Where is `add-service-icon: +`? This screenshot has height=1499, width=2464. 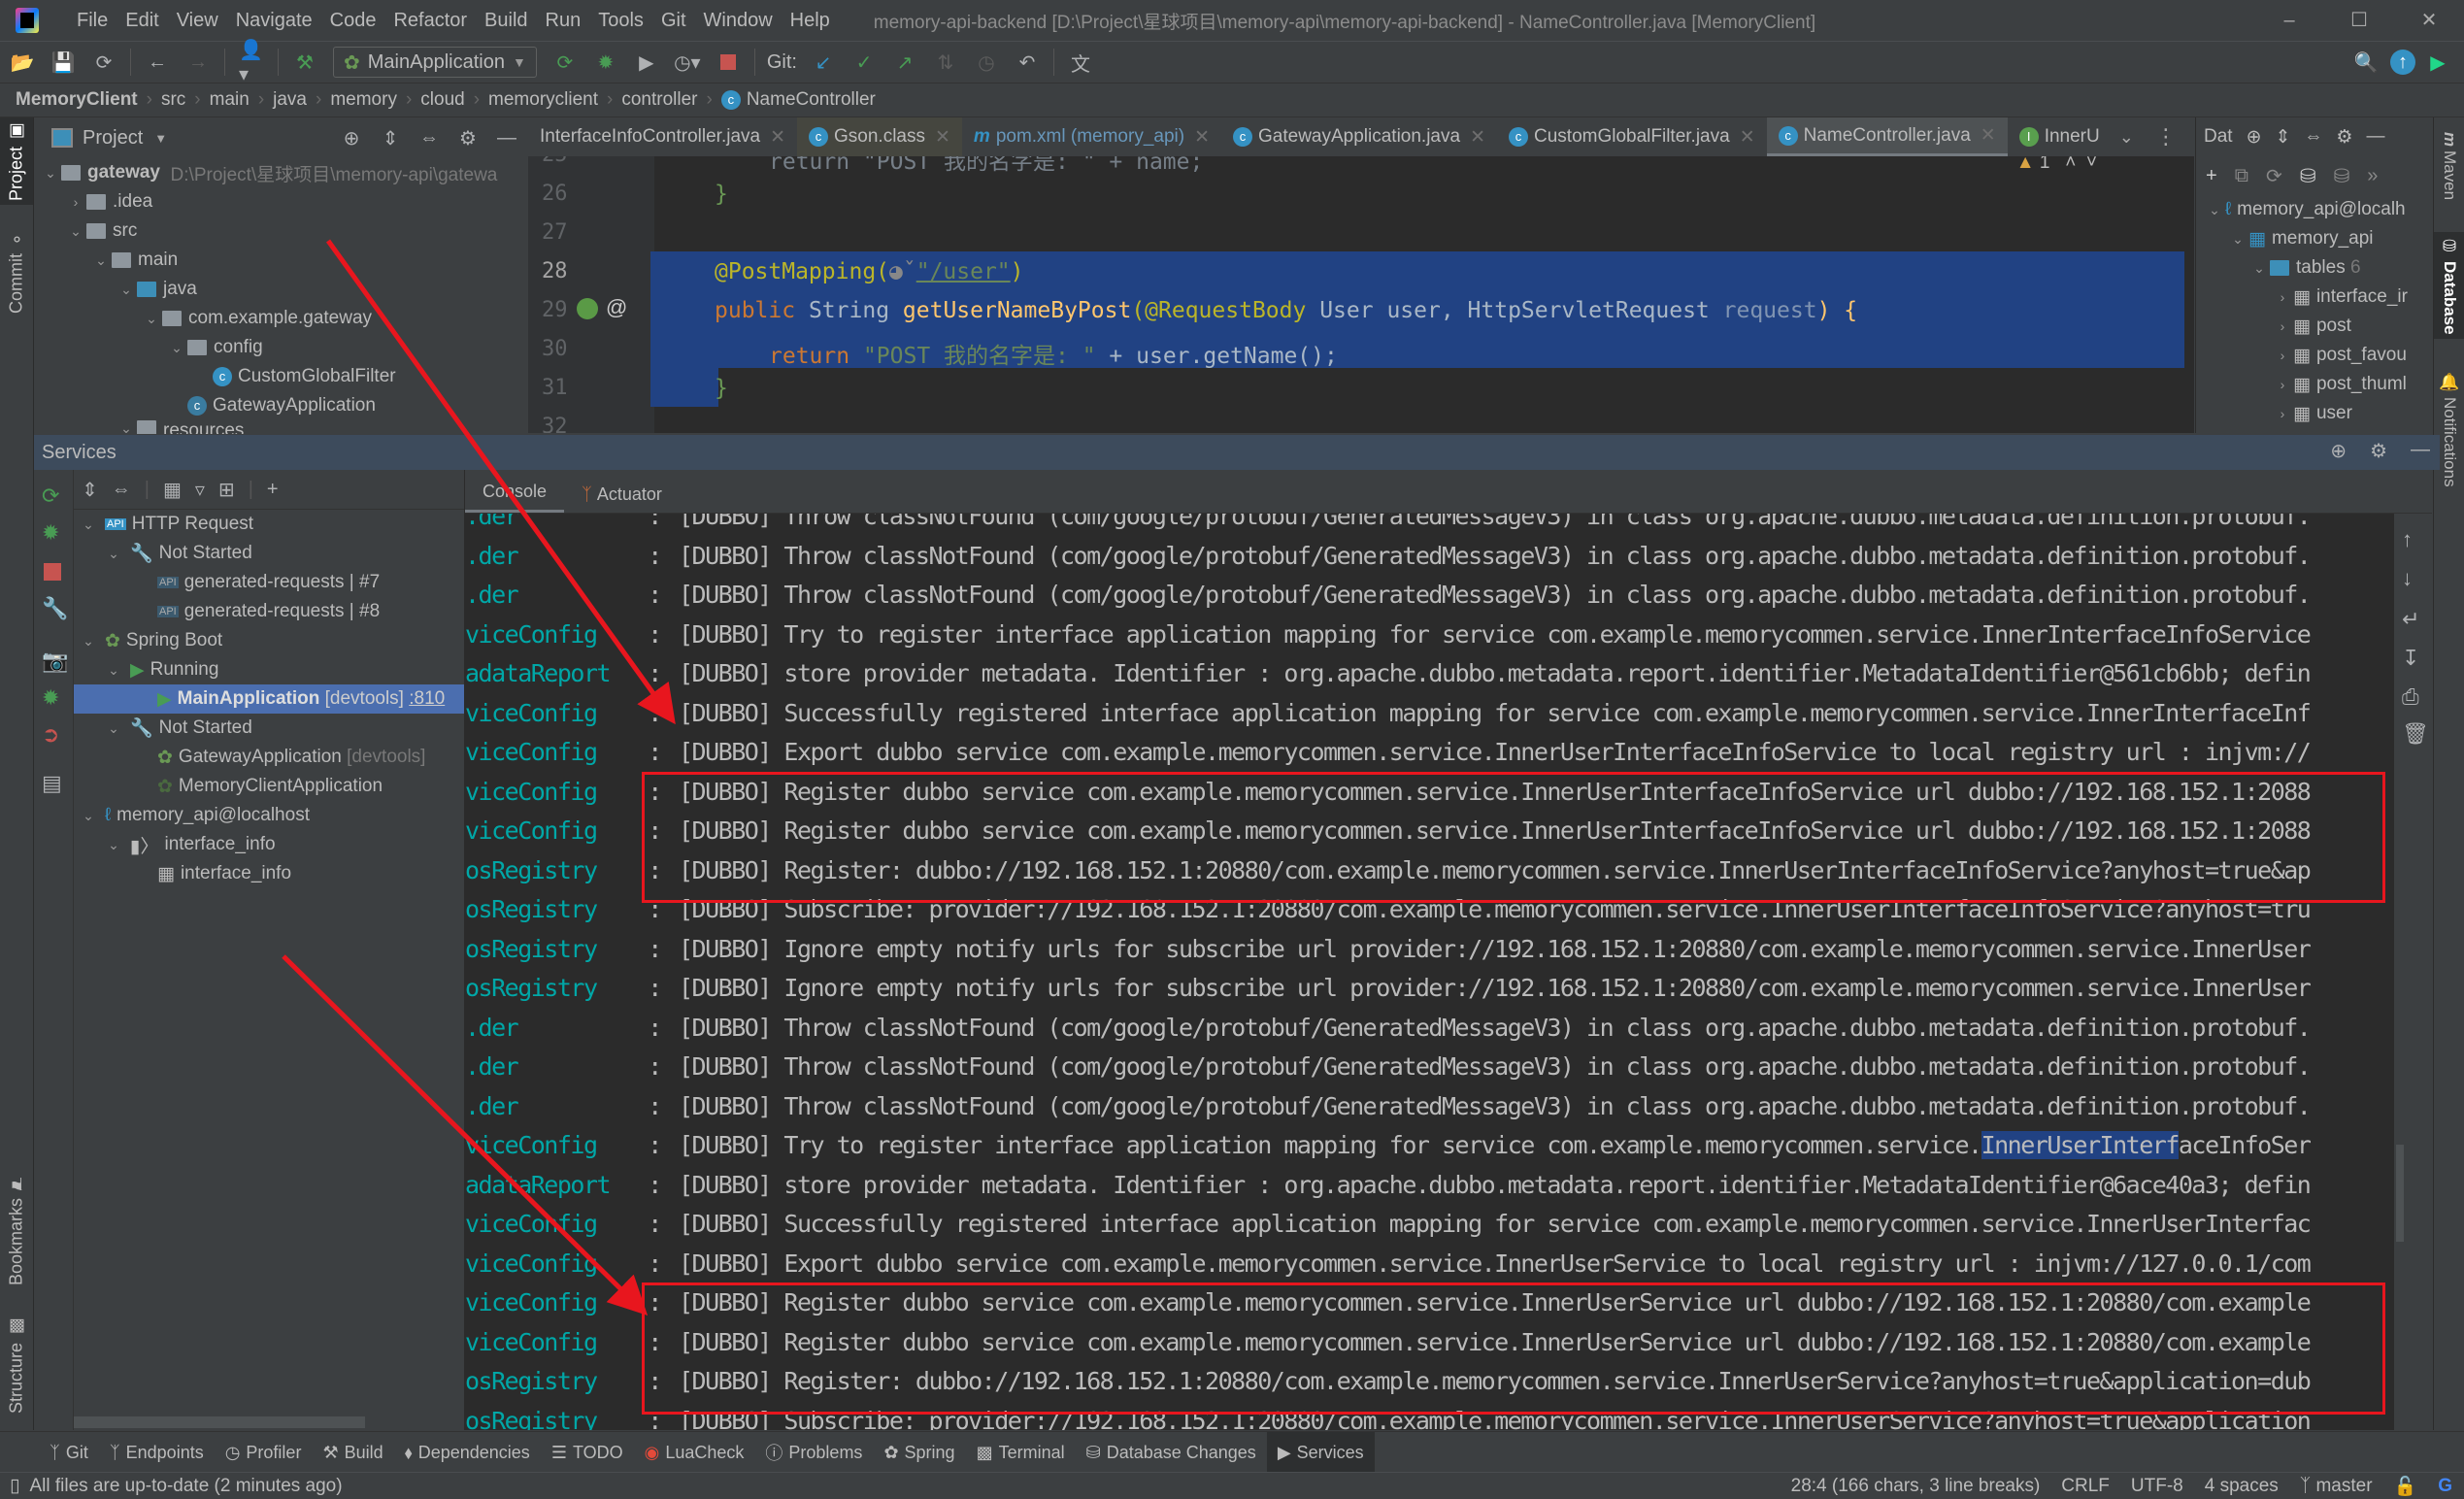 add-service-icon: + is located at coordinates (273, 490).